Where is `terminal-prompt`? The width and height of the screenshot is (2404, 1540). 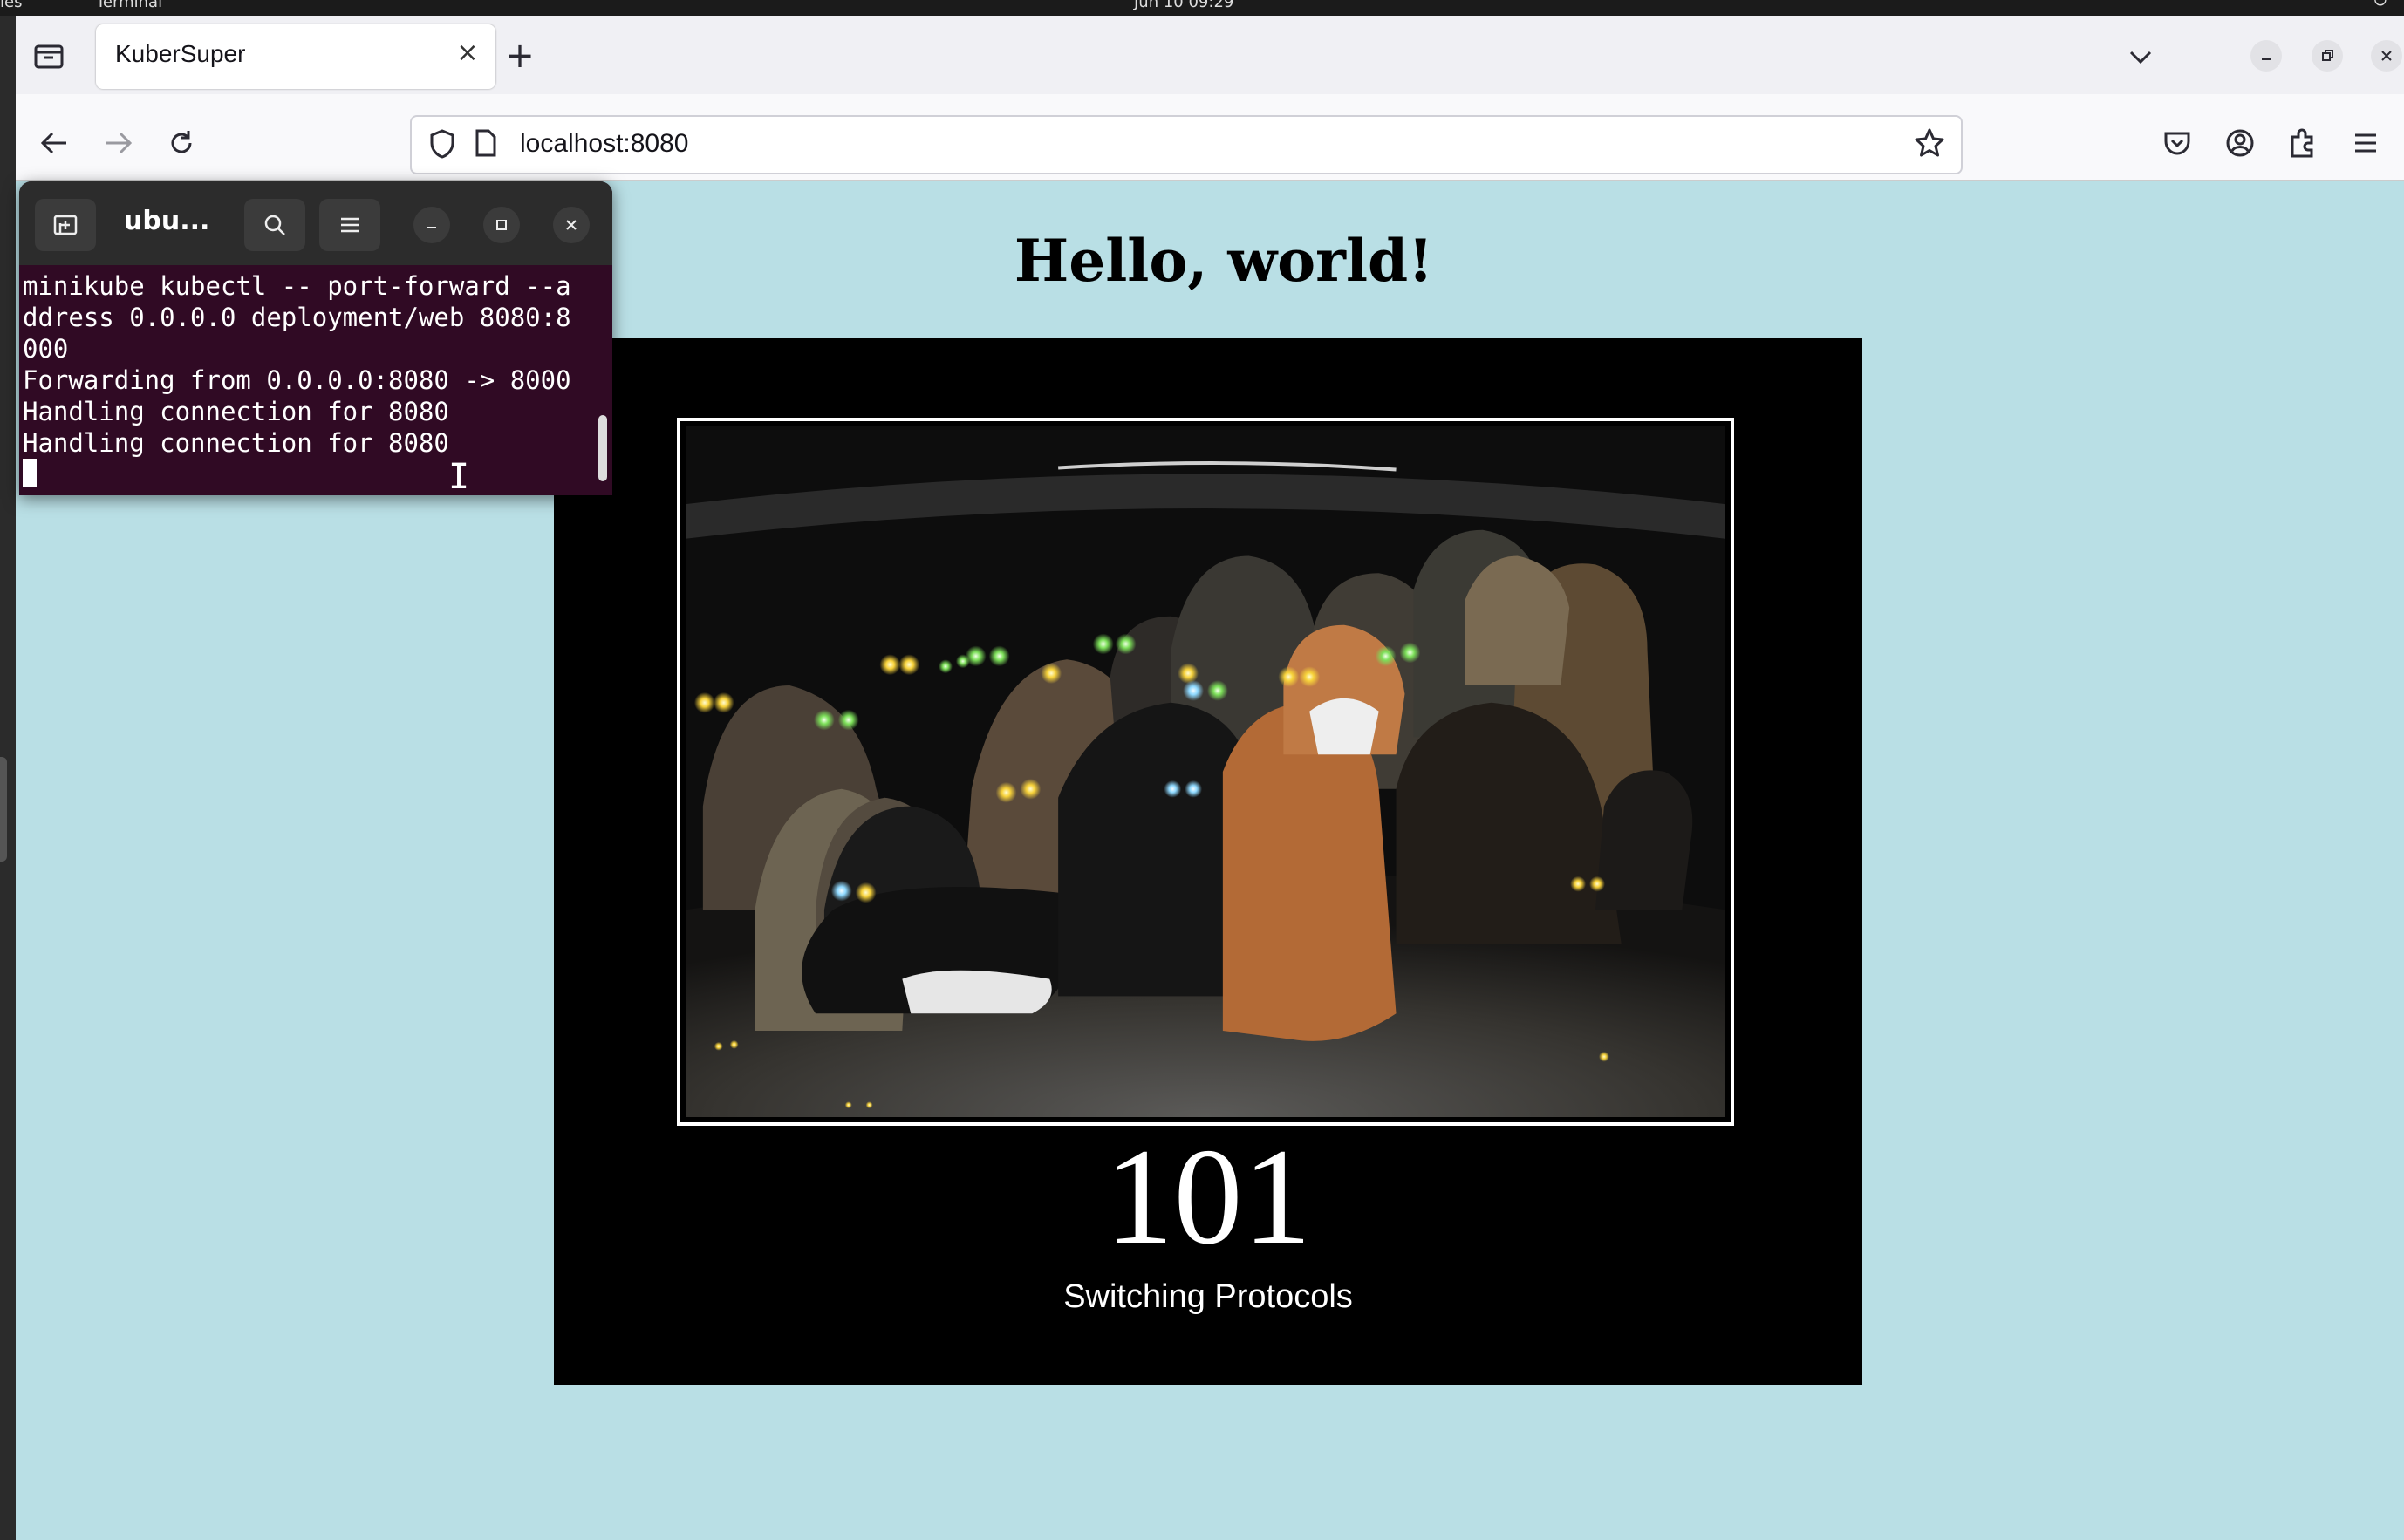 terminal-prompt is located at coordinates (311, 475).